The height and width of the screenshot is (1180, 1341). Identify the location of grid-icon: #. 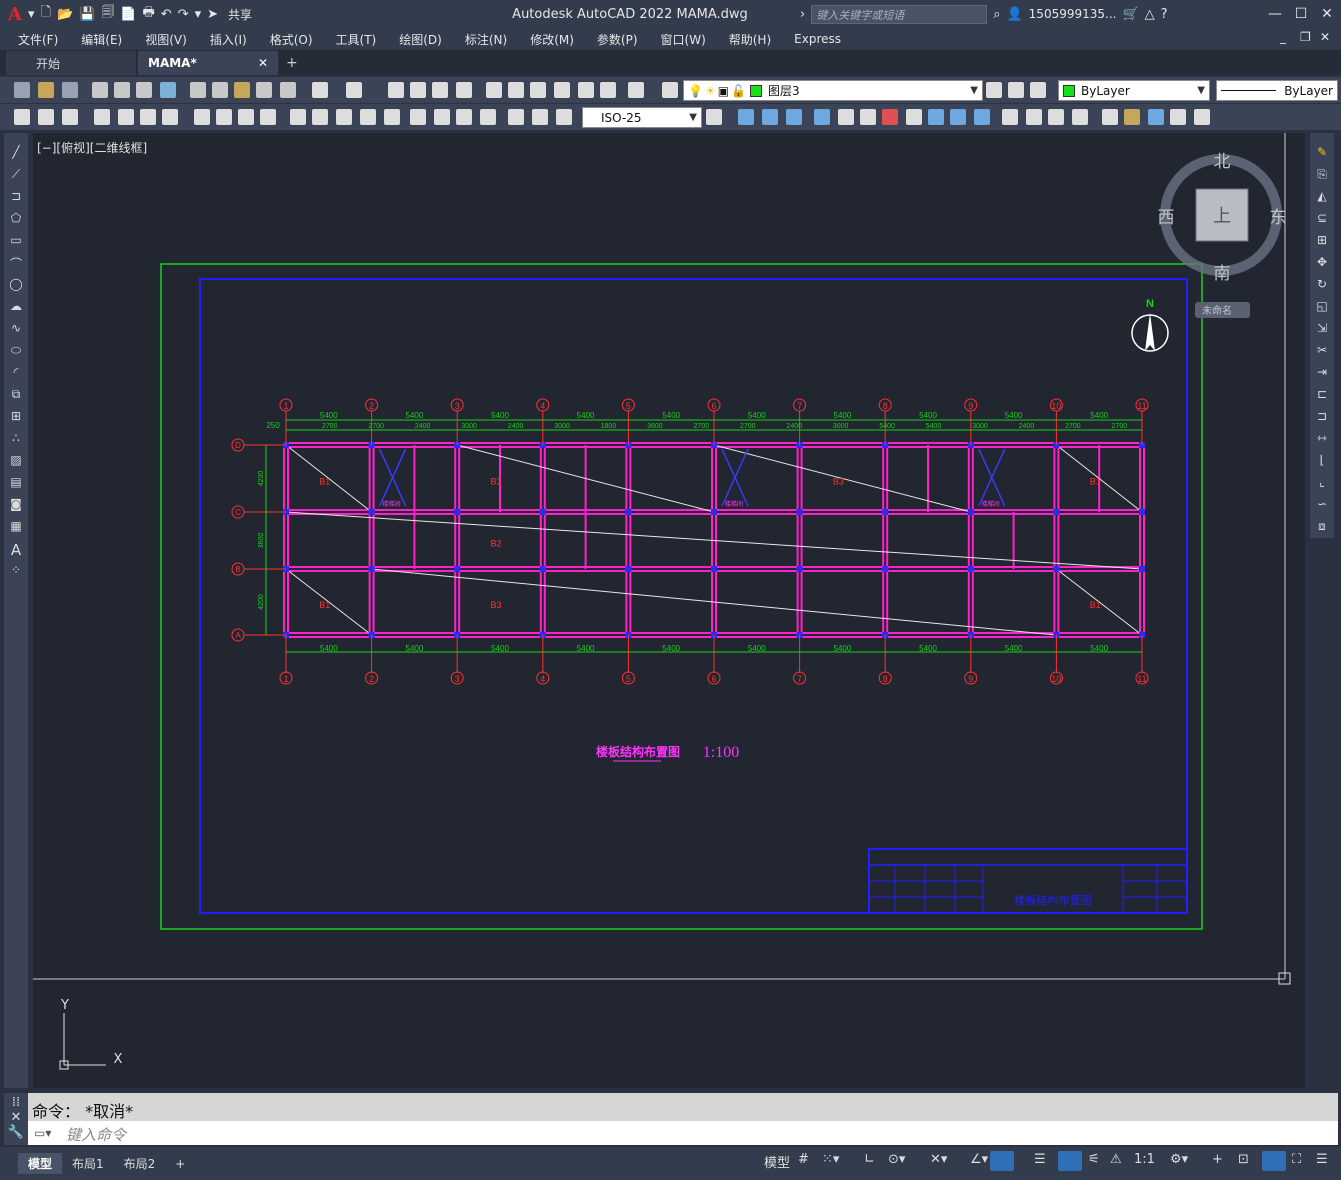
(803, 1159).